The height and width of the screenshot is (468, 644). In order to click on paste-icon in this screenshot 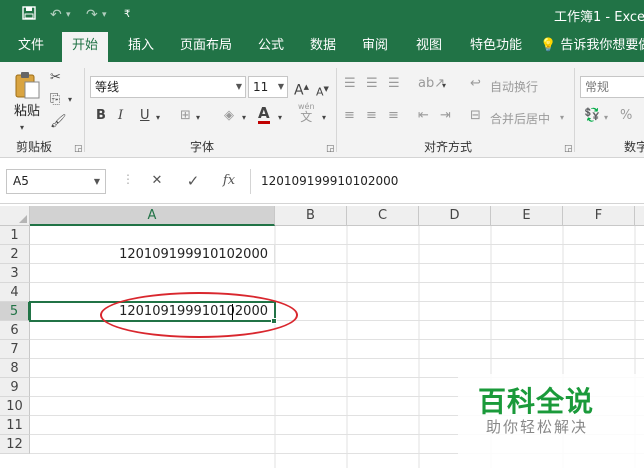, I will do `click(27, 85)`.